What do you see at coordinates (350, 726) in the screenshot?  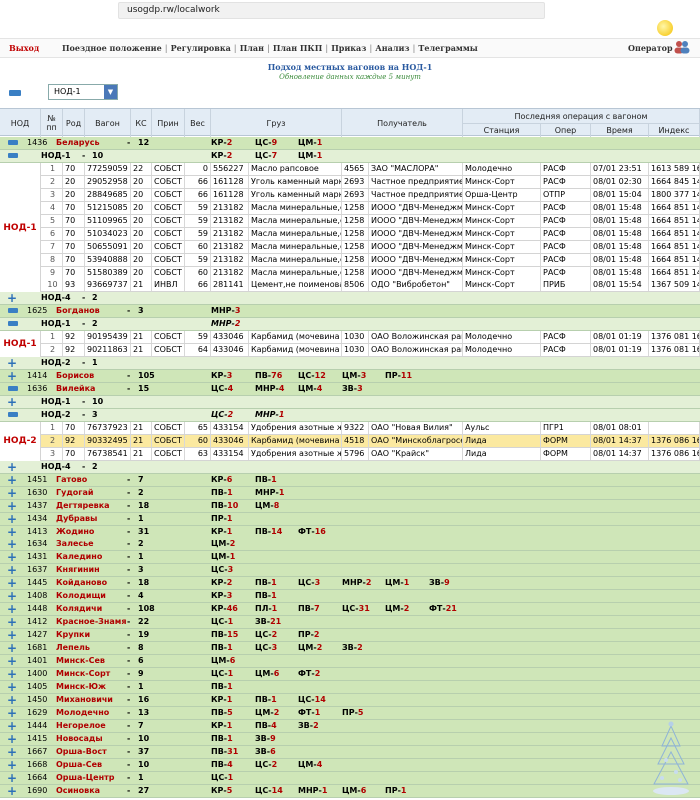 I see `station-row: +1444 Негорелое -7 КР-1 ПВ-4 ЗВ-2` at bounding box center [350, 726].